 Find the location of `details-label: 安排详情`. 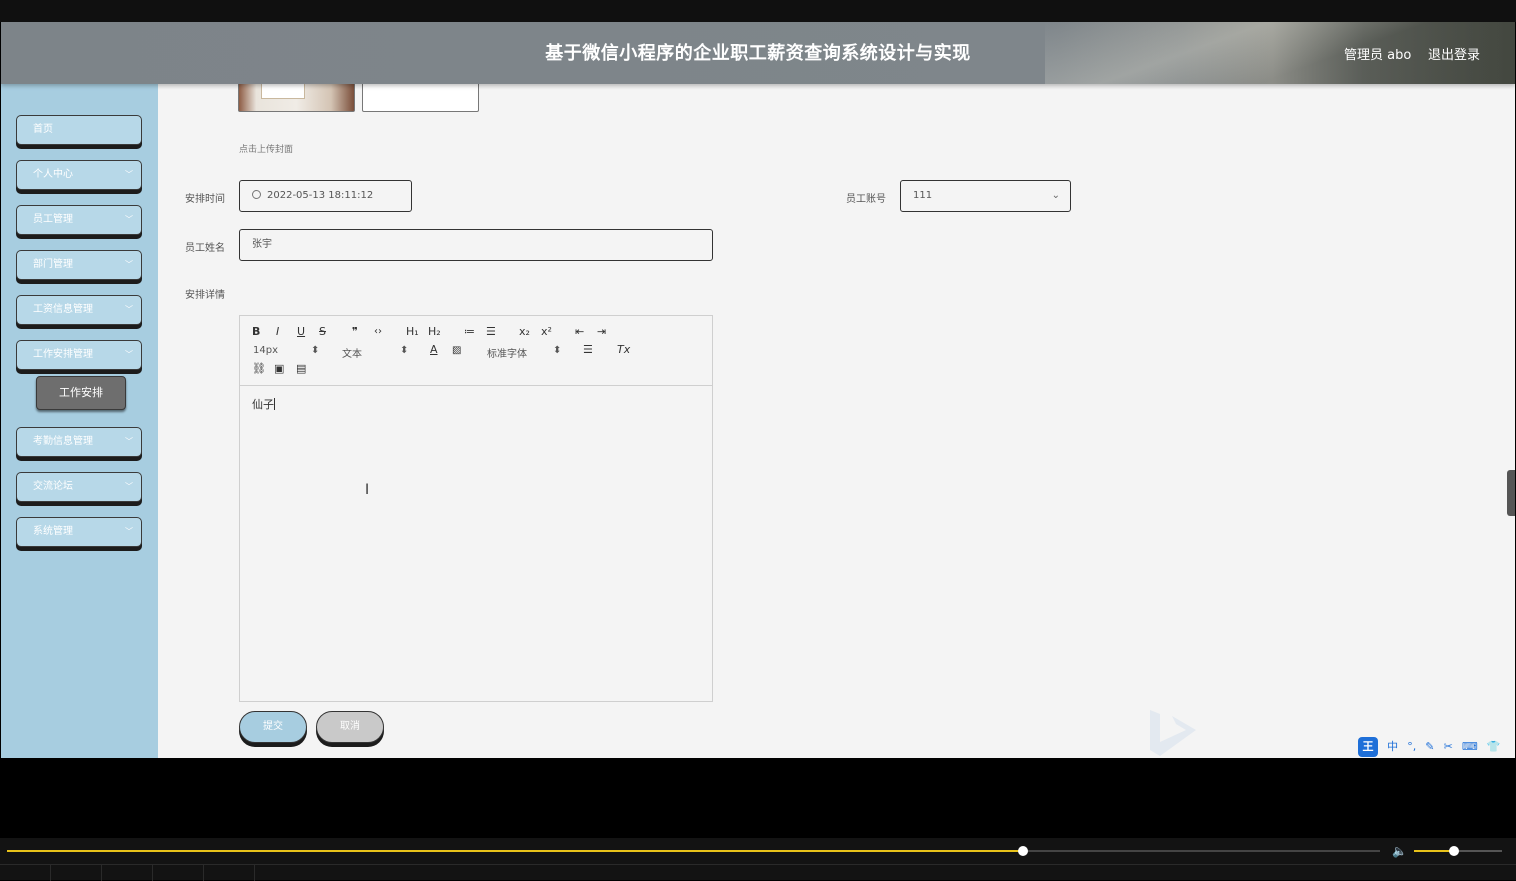

details-label: 安排详情 is located at coordinates (205, 295).